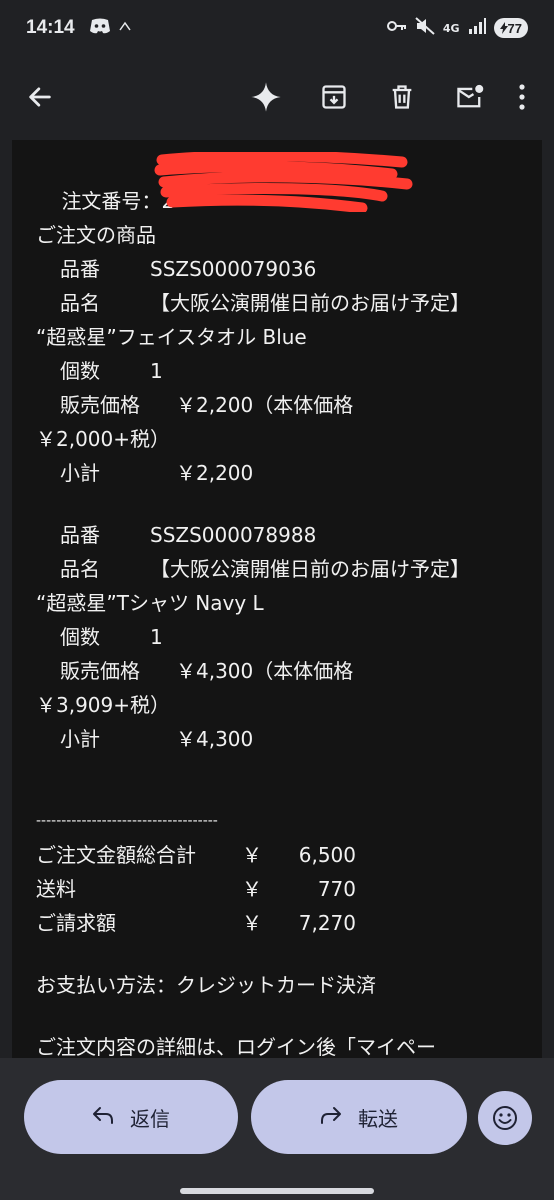 This screenshot has height=1200, width=554. What do you see at coordinates (265, 405) in the screenshot?
I see `price-value: ￥2,200（本体価格` at bounding box center [265, 405].